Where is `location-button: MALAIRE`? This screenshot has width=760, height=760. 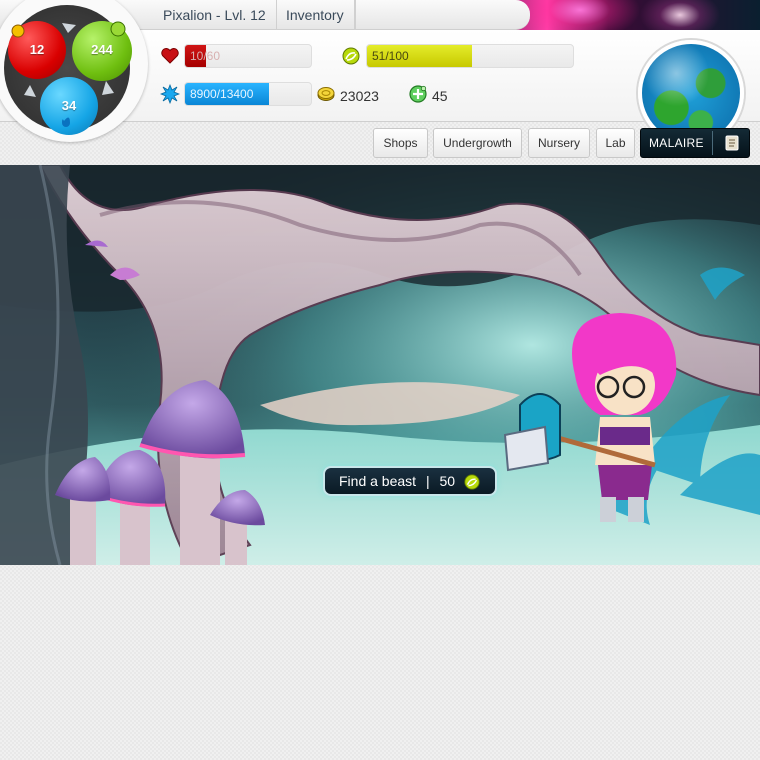
location-button: MALAIRE is located at coordinates (695, 143).